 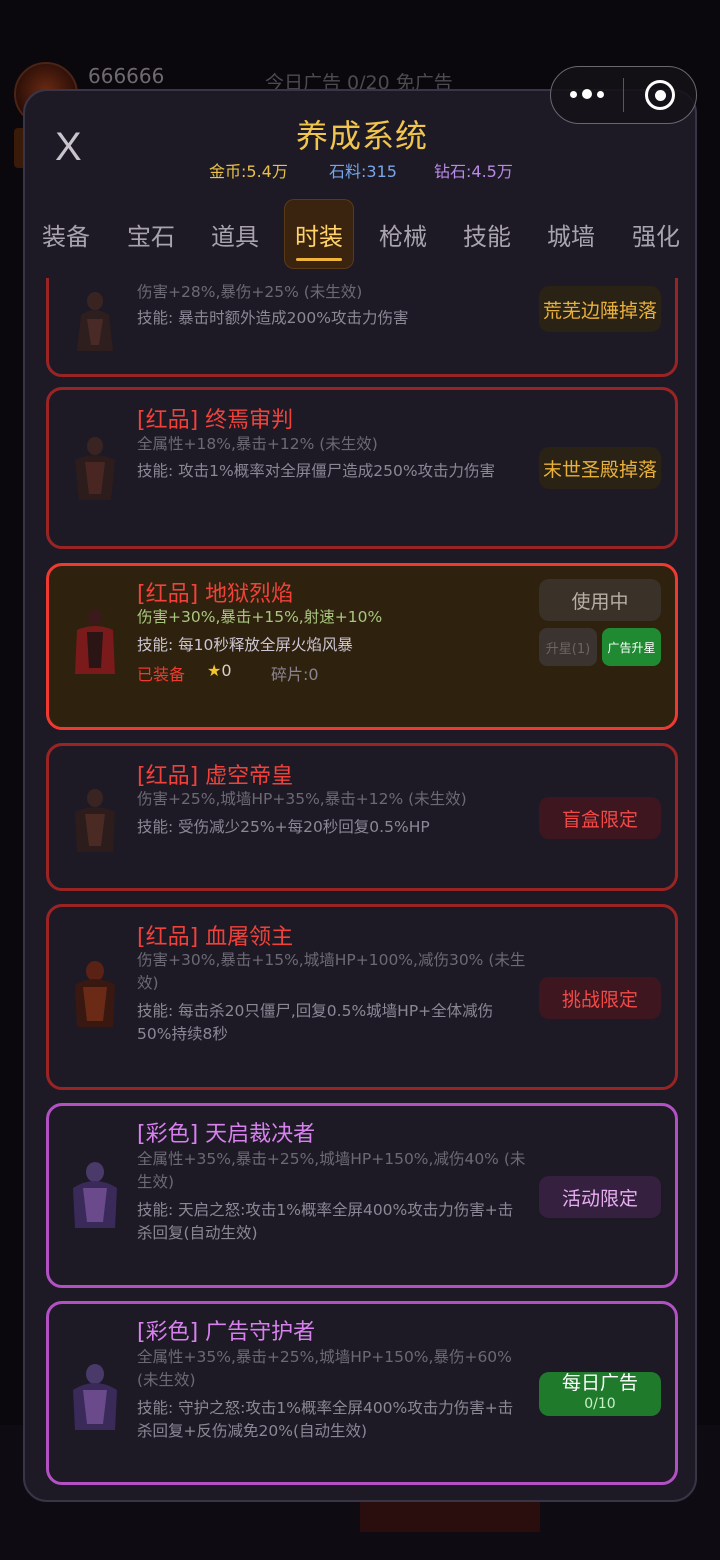 What do you see at coordinates (600, 998) in the screenshot?
I see `challenge-button: 挑战限定` at bounding box center [600, 998].